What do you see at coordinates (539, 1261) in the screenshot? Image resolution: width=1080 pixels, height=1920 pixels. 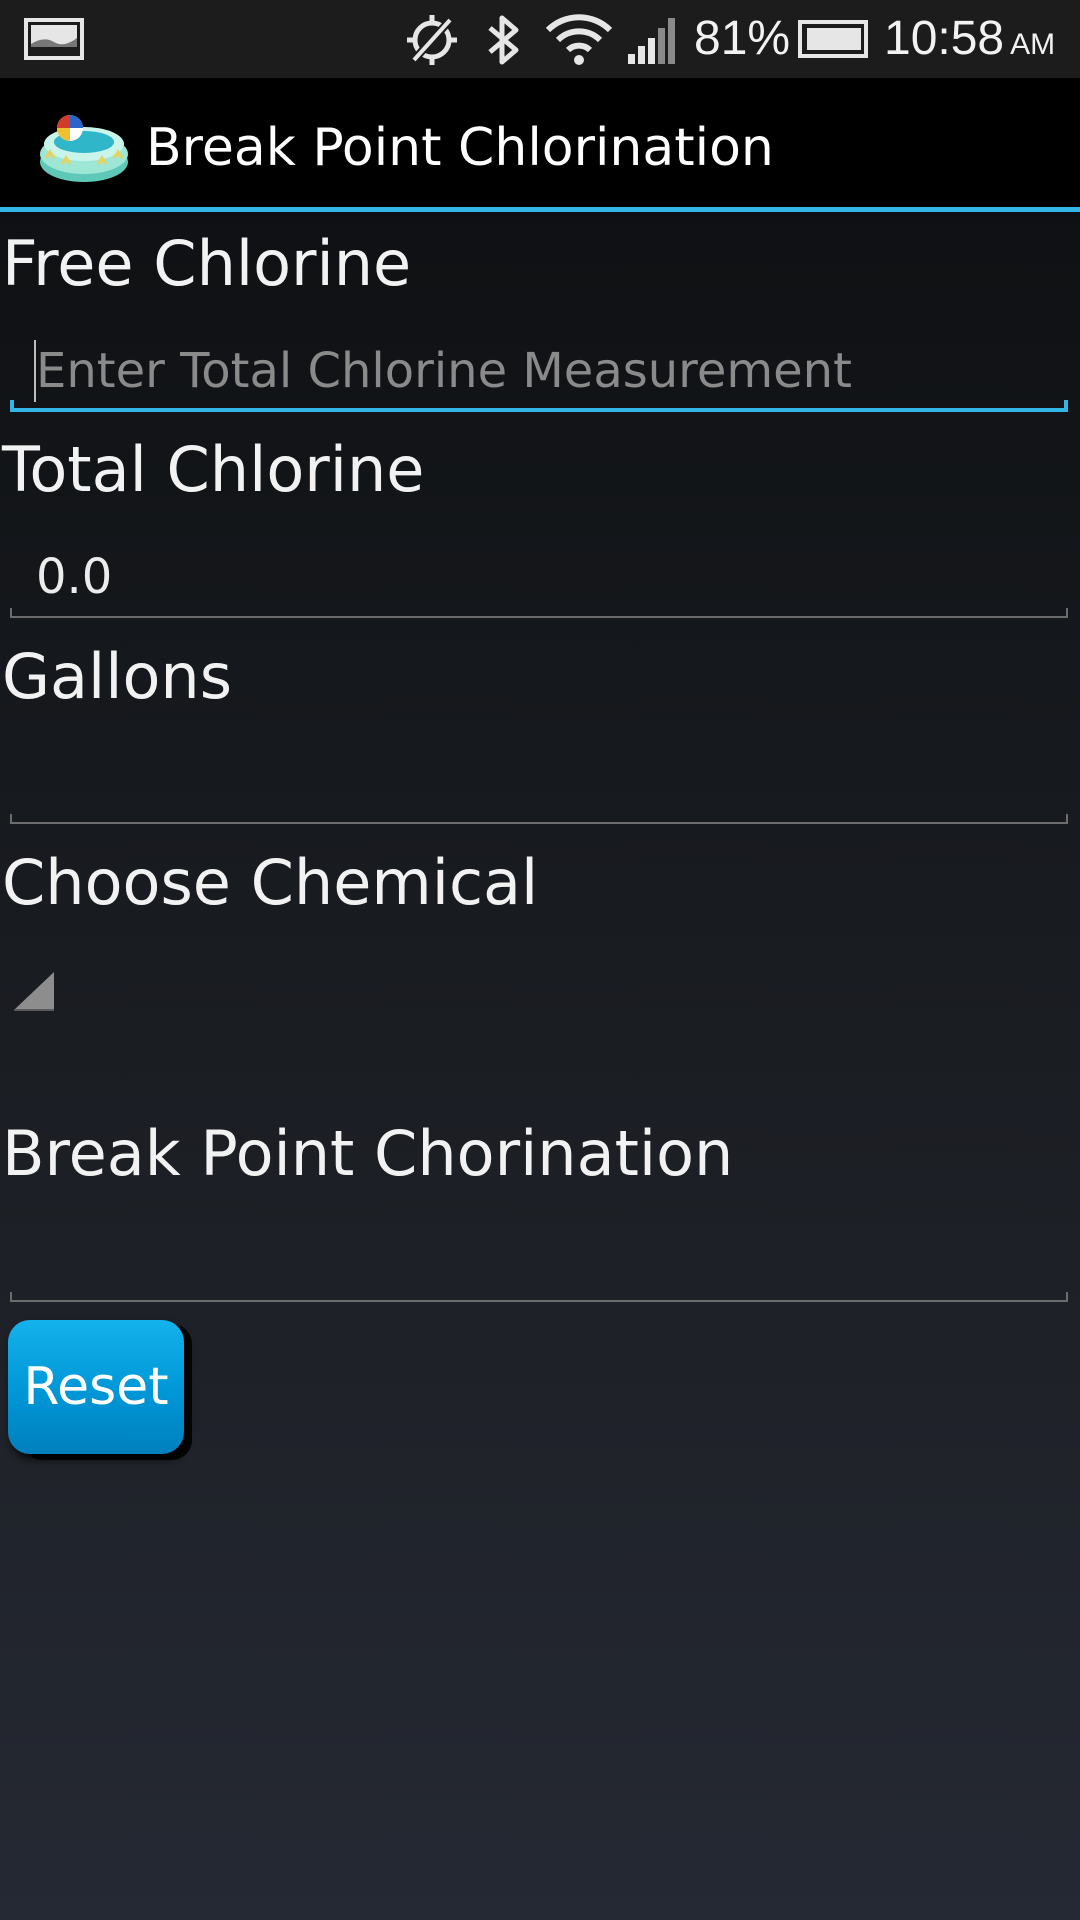 I see `break-point-result` at bounding box center [539, 1261].